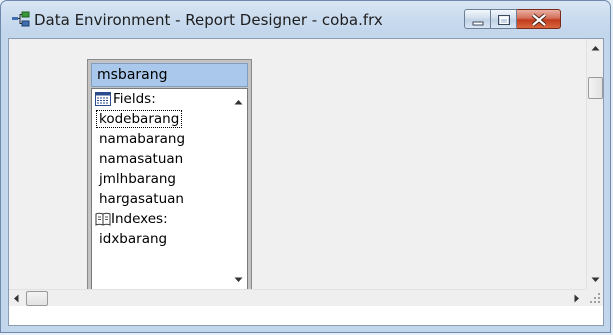  I want to click on field-item: namasatuan, so click(141, 159).